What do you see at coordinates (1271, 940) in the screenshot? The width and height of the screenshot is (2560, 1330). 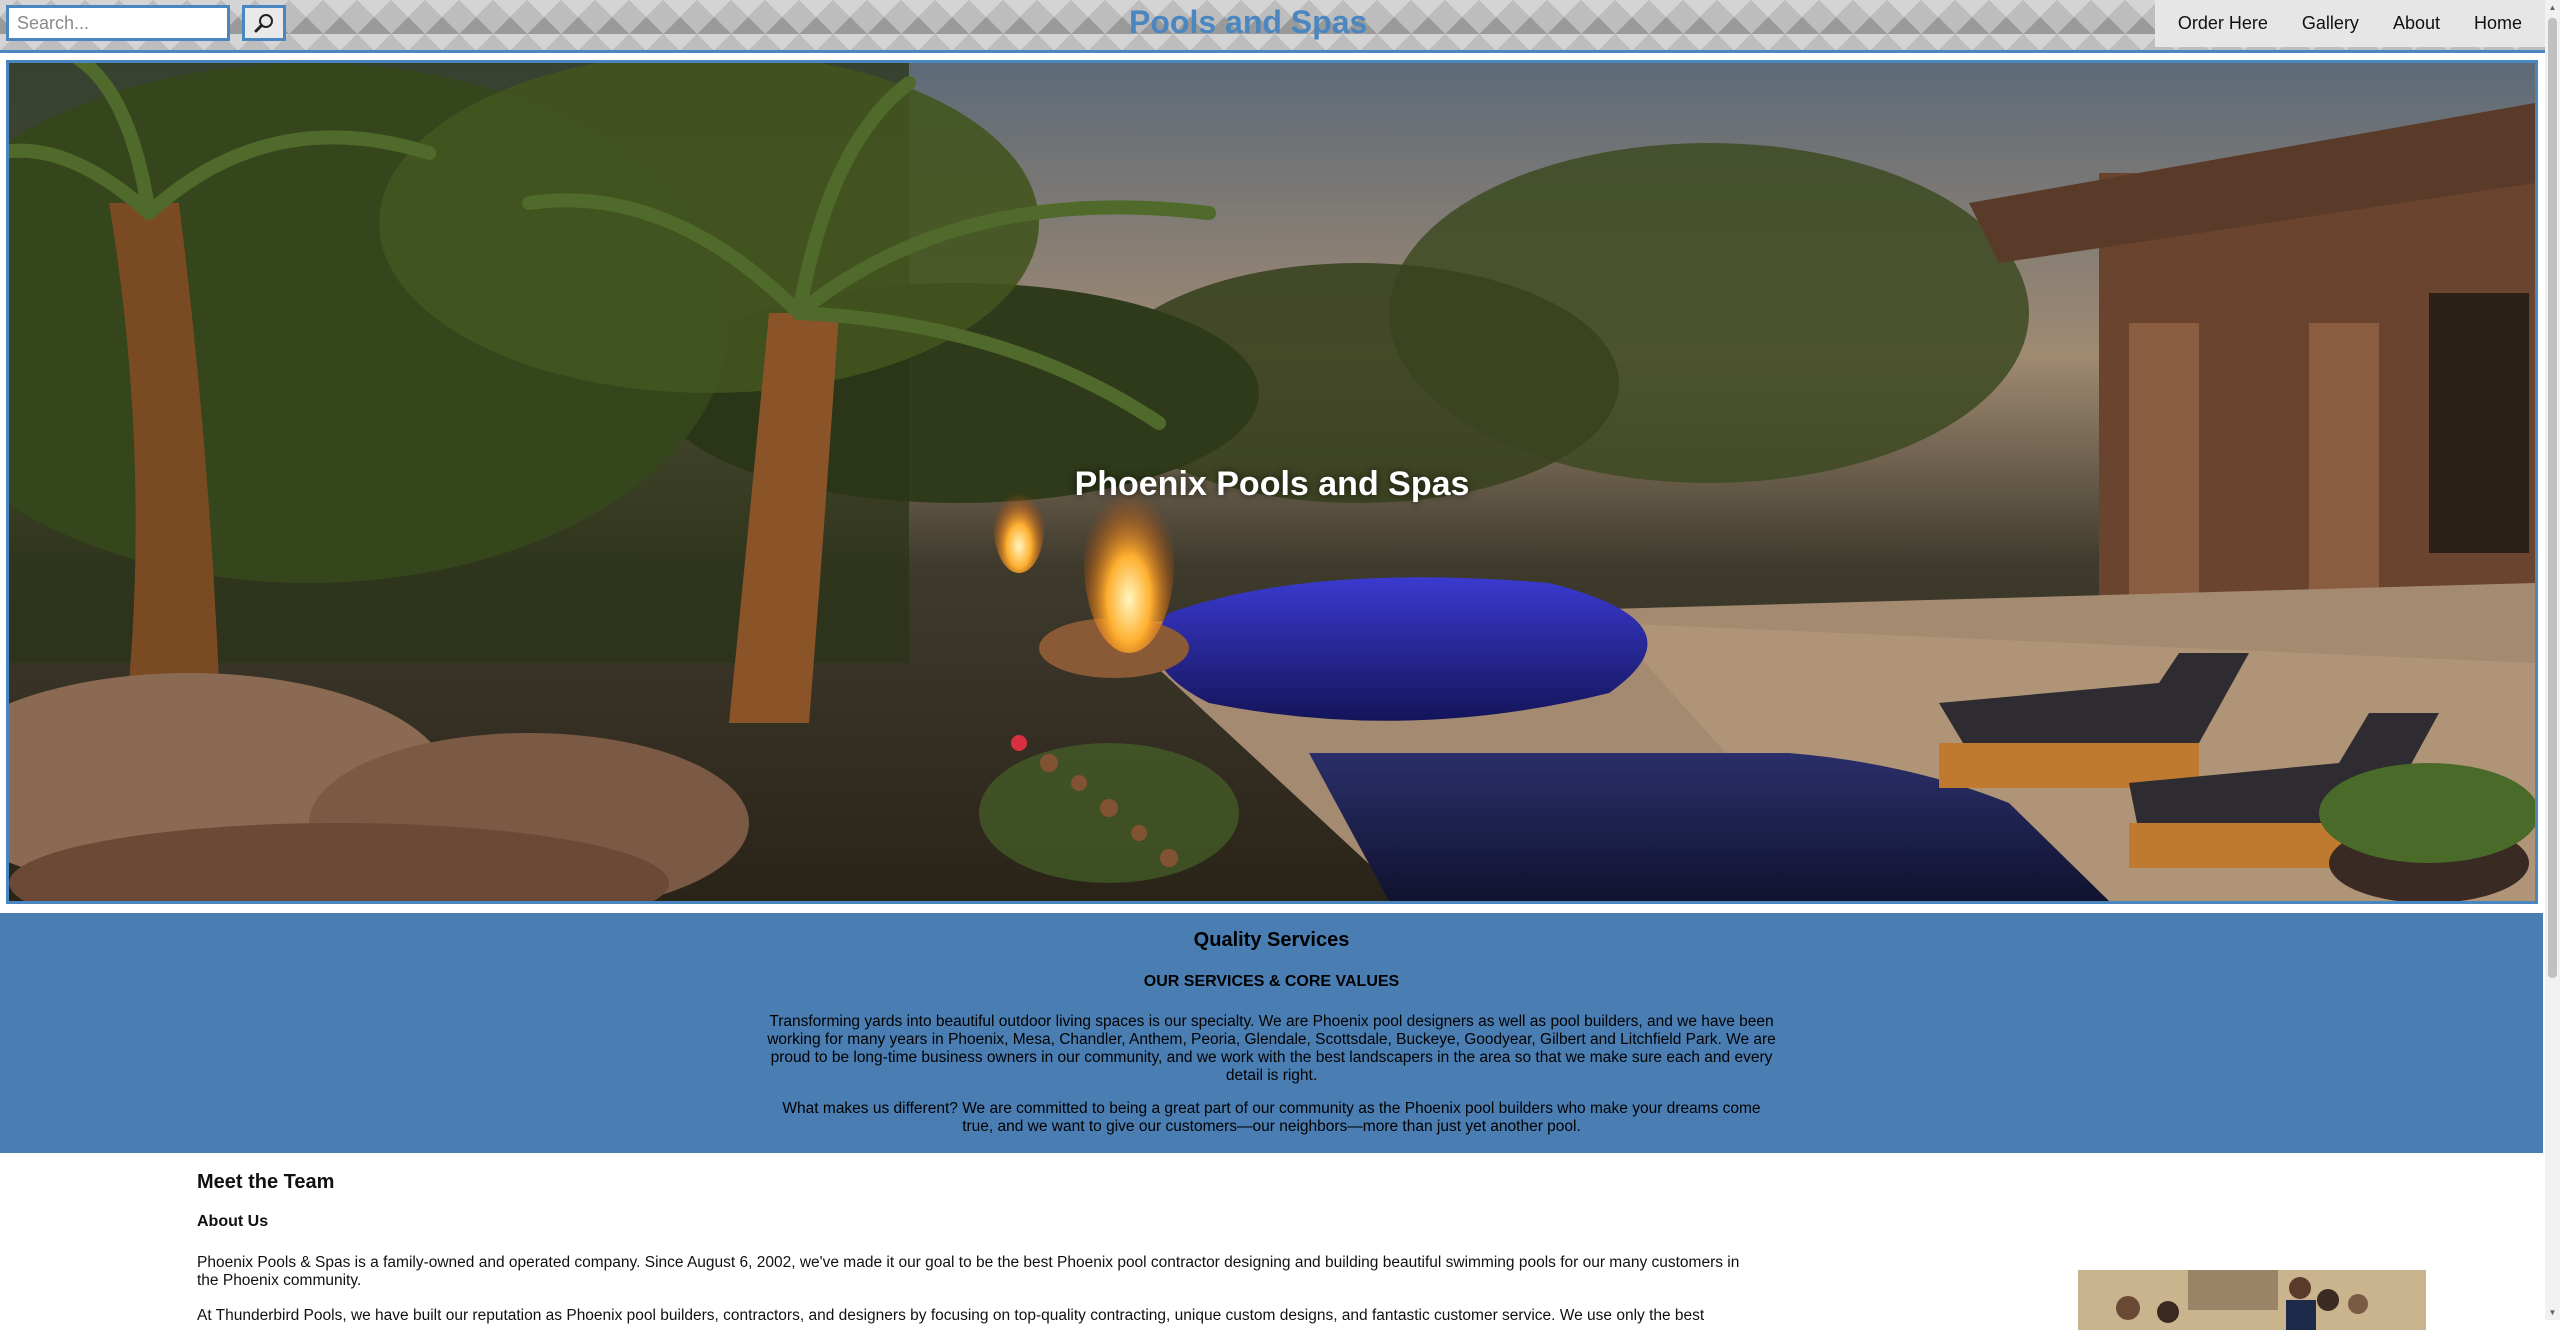 I see `services-heading: Quality Services` at bounding box center [1271, 940].